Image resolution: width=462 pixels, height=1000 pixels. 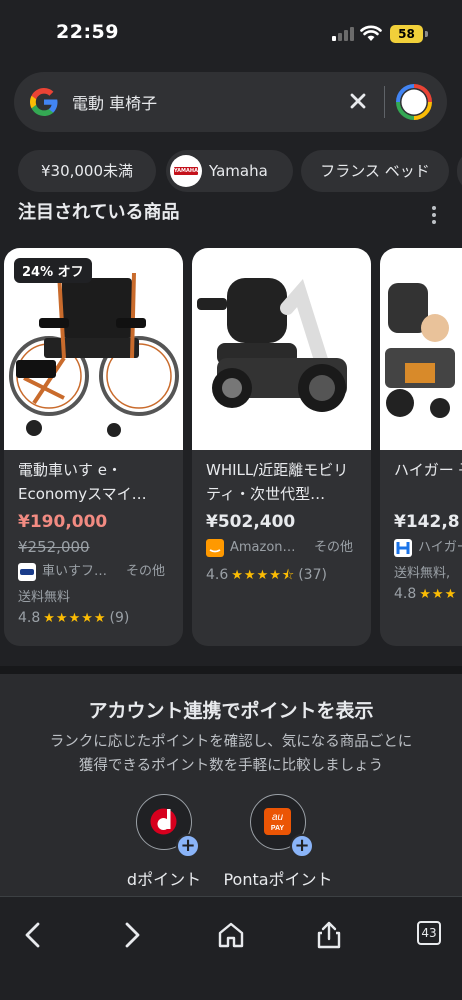 What do you see at coordinates (275, 849) in the screenshot?
I see `ponta-point-link: au PAY + Pontaポイント` at bounding box center [275, 849].